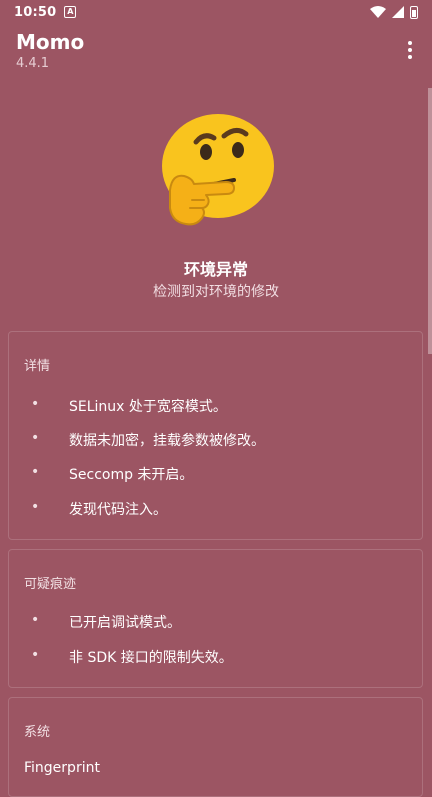 This screenshot has width=432, height=797. I want to click on clock: 10:50, so click(35, 12).